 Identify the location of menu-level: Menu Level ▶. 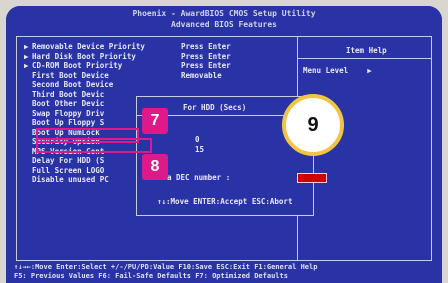
(337, 70).